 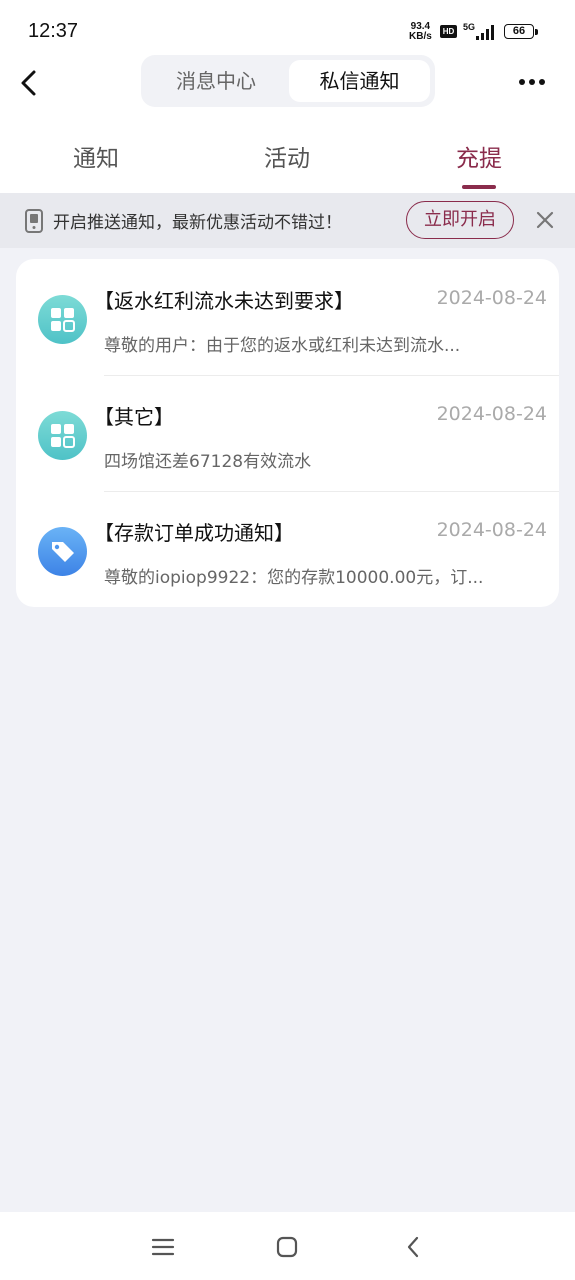 I want to click on back-button, so click(x=29, y=83).